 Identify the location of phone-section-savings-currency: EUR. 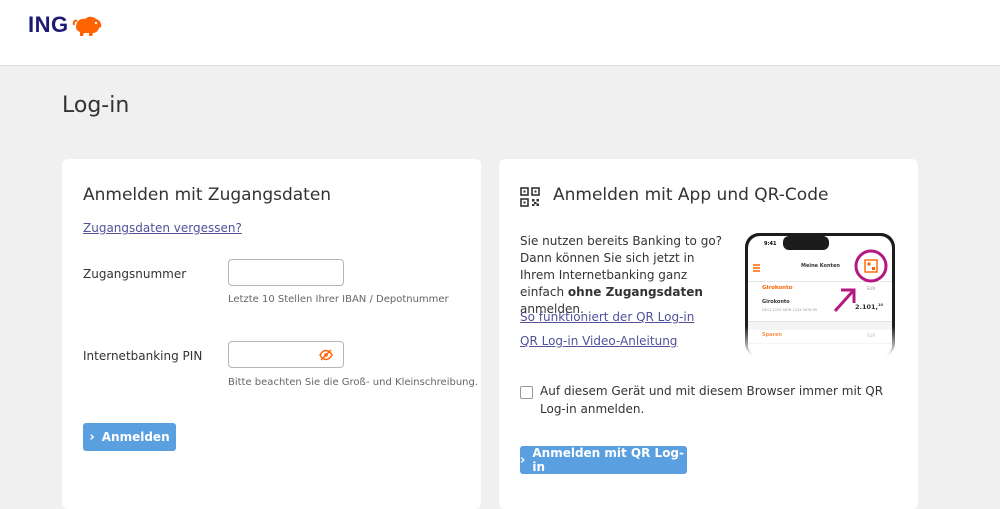
(871, 335).